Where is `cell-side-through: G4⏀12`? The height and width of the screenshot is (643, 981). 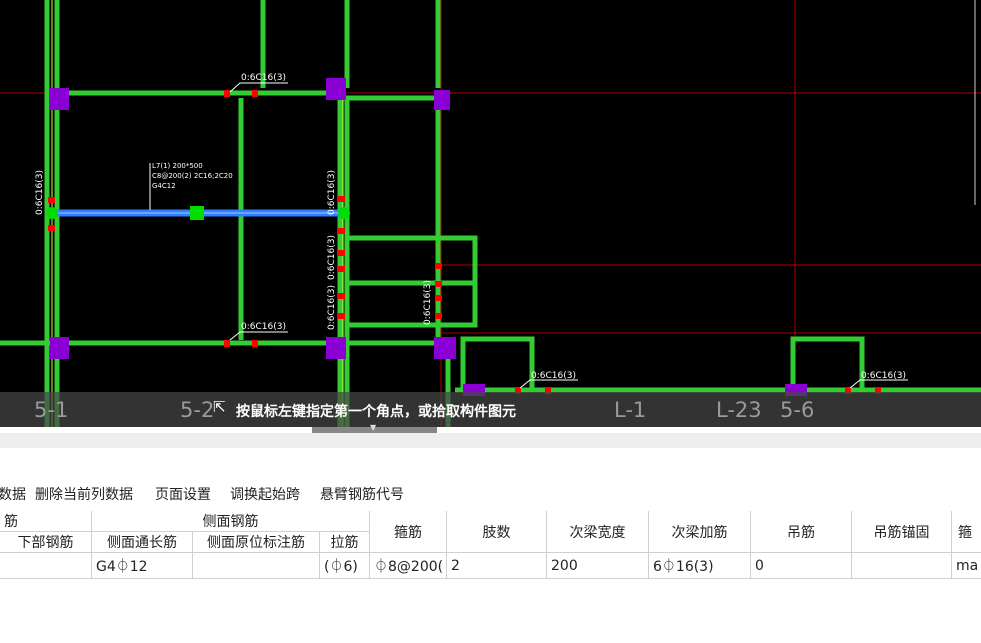
cell-side-through: G4⏀12 is located at coordinates (142, 566).